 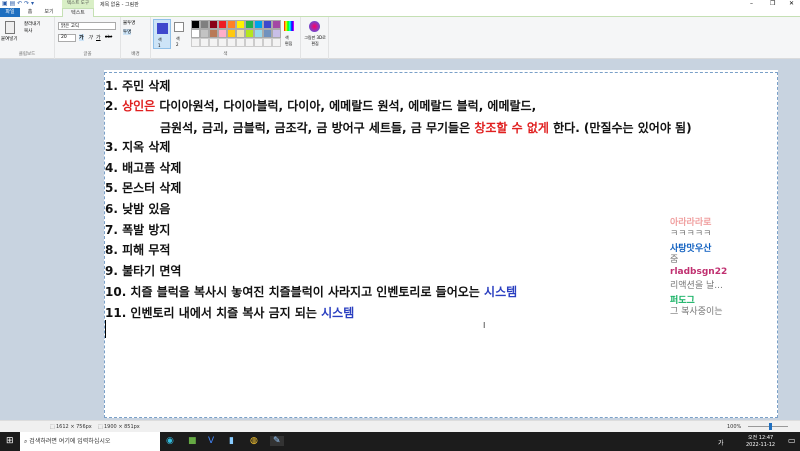 I want to click on text-line: 6. 낮밤 있음, so click(x=137, y=208).